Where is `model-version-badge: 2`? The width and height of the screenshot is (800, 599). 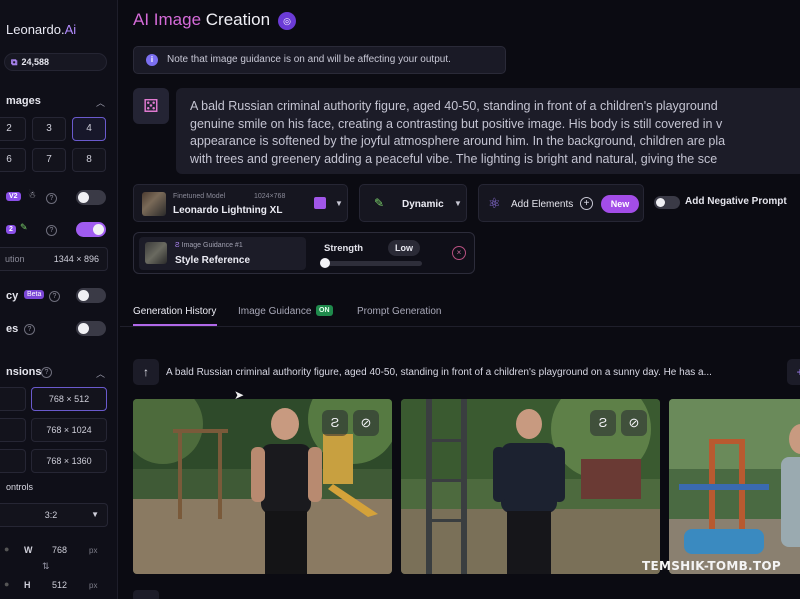 model-version-badge: 2 is located at coordinates (11, 229).